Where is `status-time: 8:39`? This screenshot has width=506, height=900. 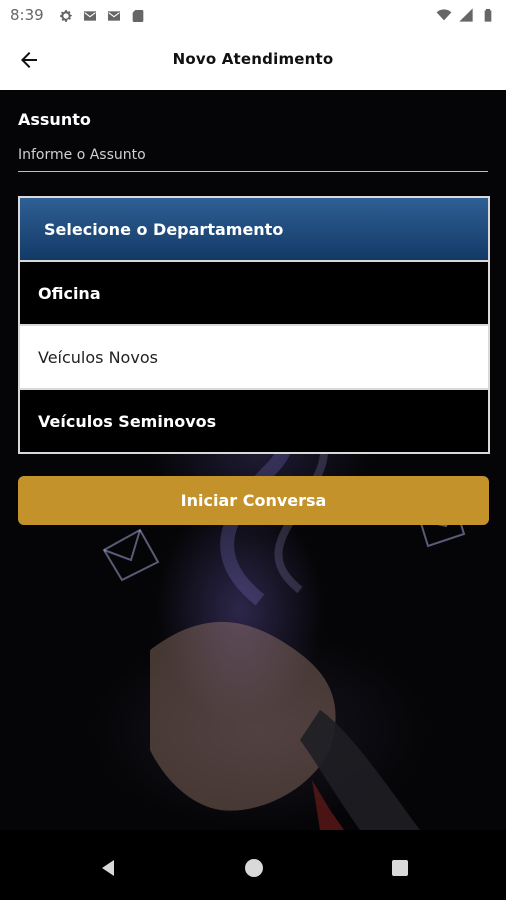 status-time: 8:39 is located at coordinates (27, 15).